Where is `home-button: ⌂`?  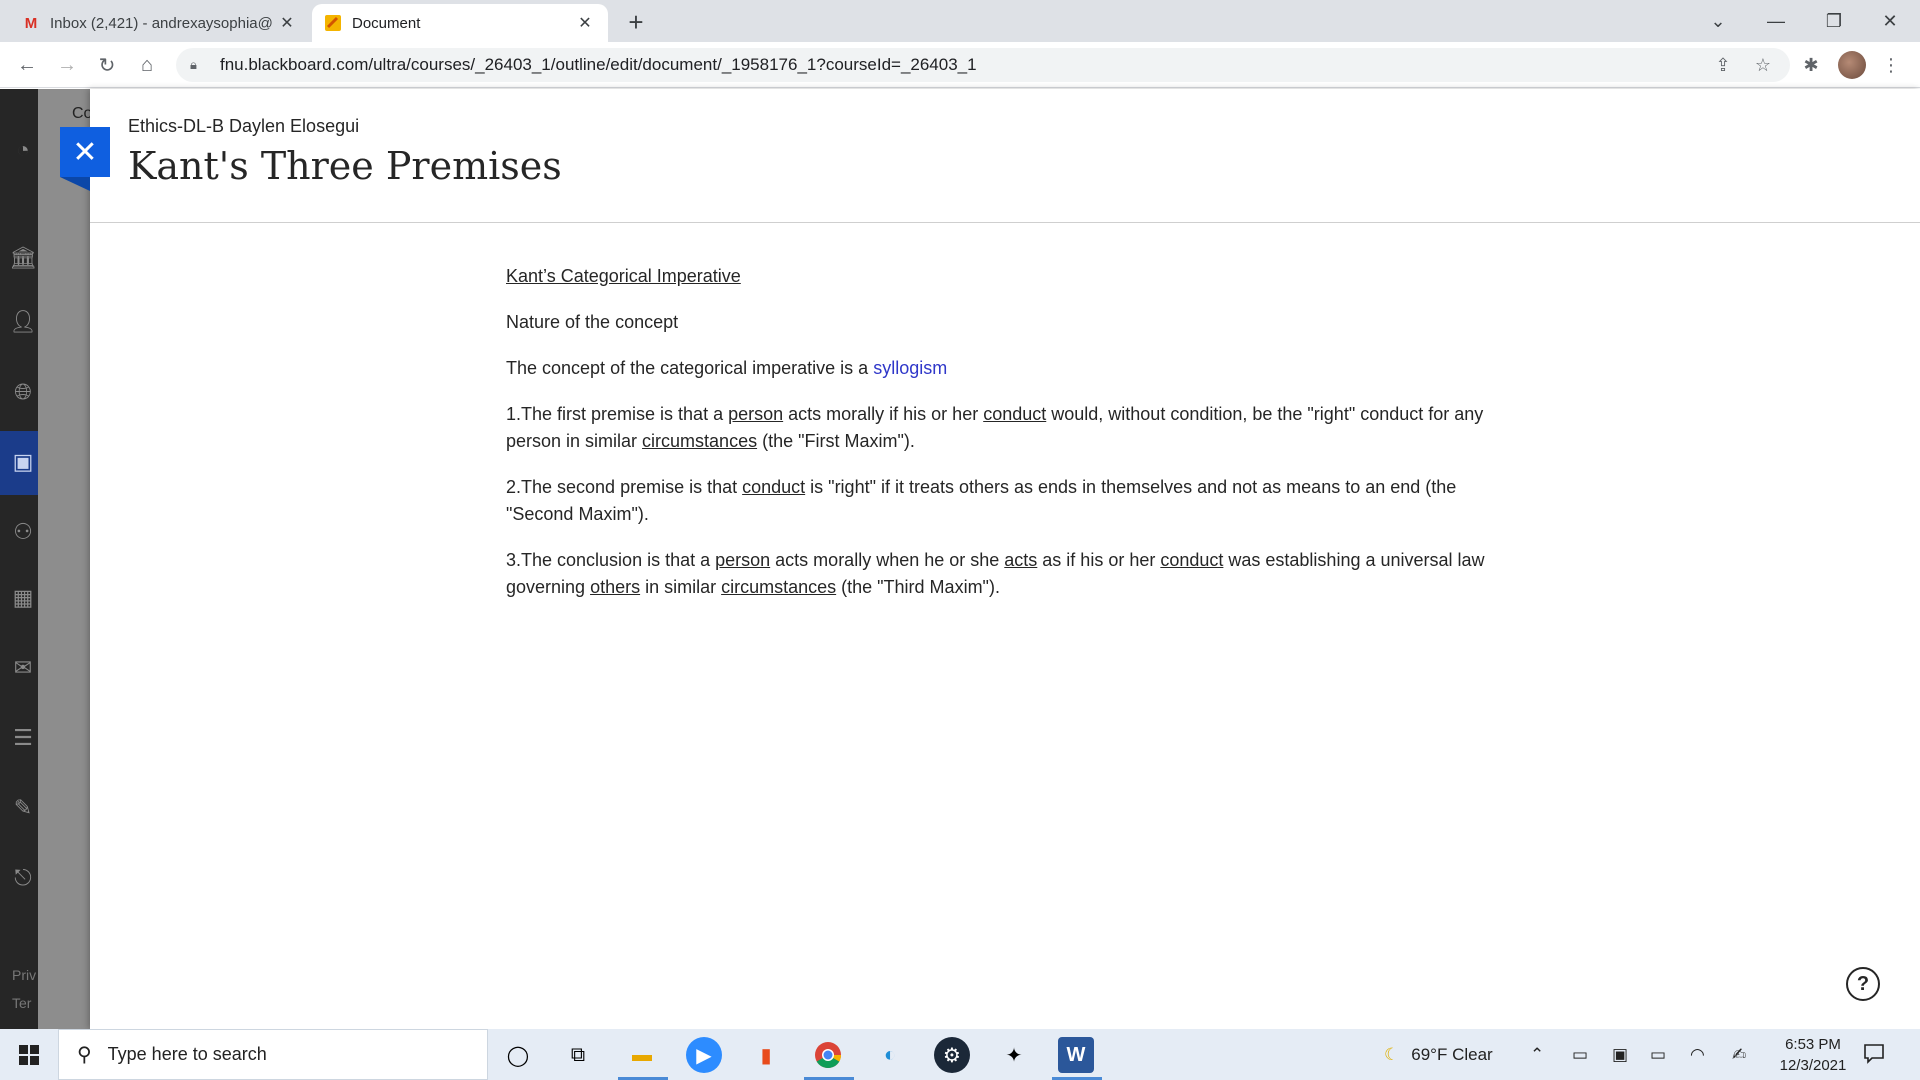
home-button: ⌂ is located at coordinates (147, 65).